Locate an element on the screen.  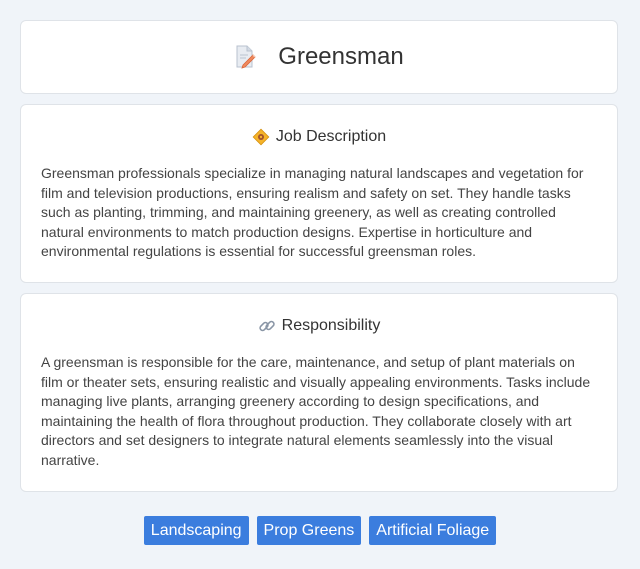
link-icon is located at coordinates (267, 326).